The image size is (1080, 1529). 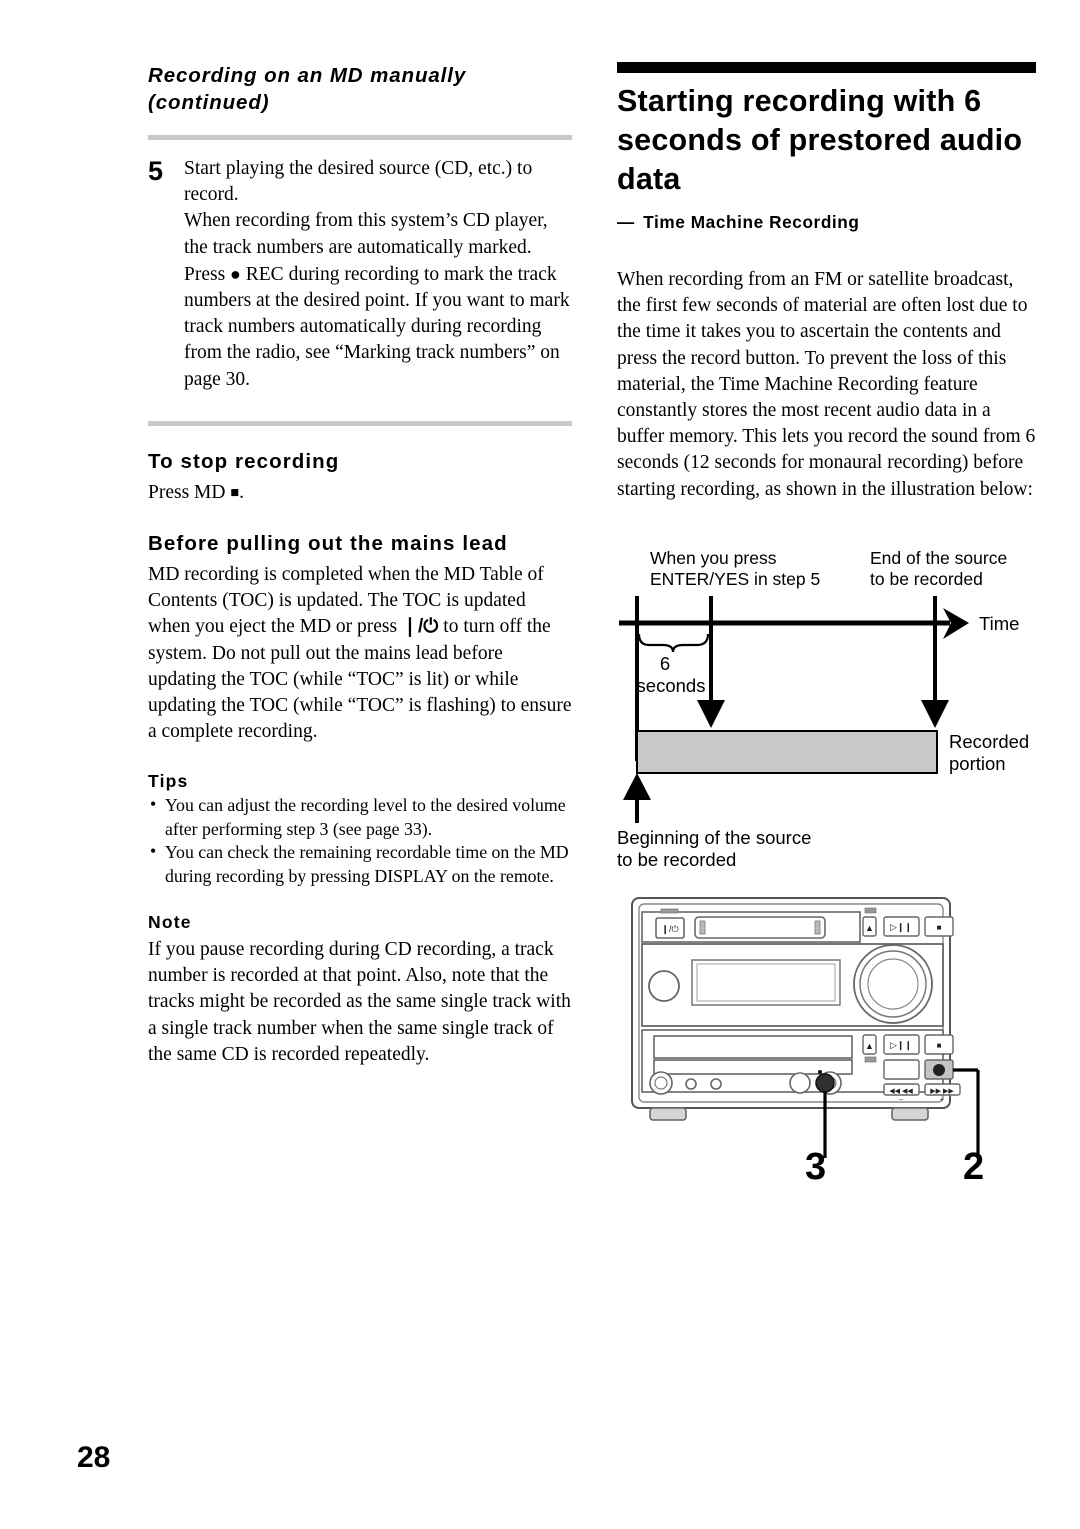 I want to click on headphone-jack, so click(x=661, y=1083).